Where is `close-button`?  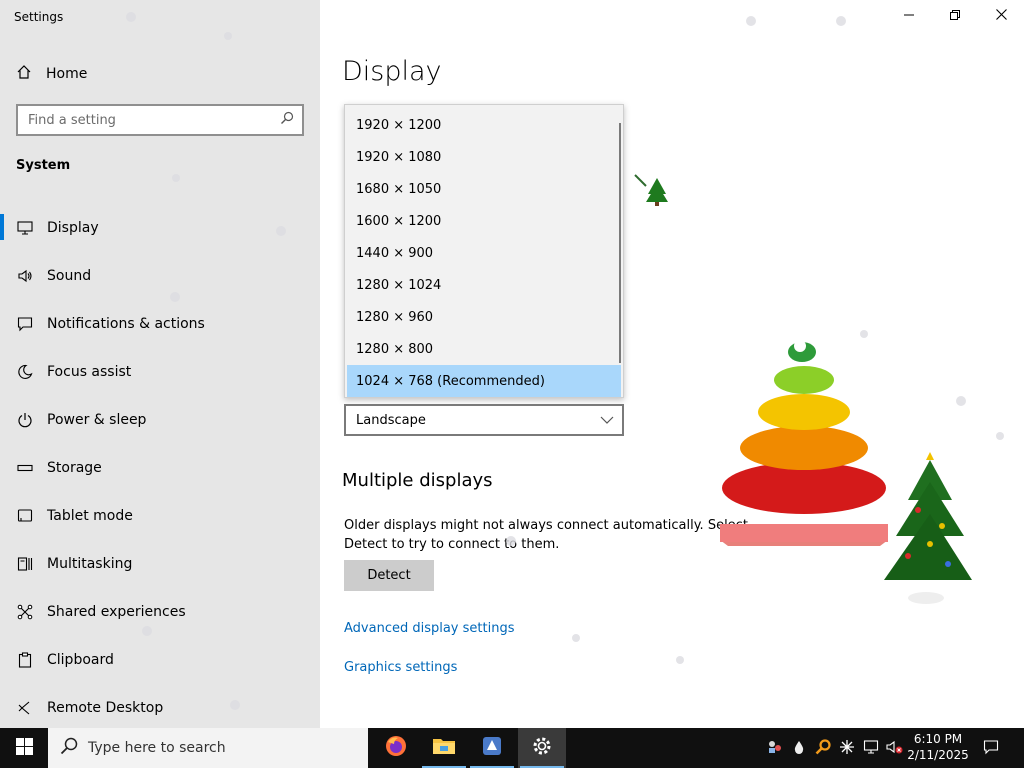
close-button is located at coordinates (1001, 16).